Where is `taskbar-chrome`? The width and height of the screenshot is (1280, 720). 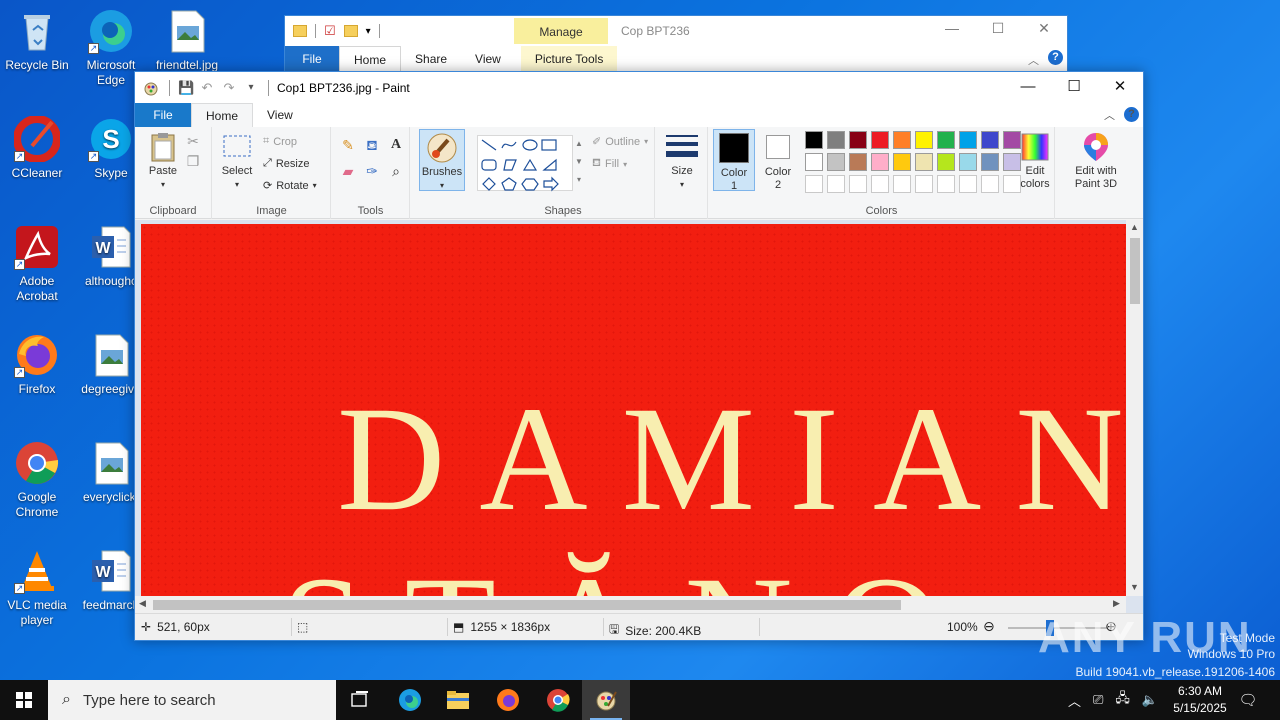
taskbar-chrome is located at coordinates (558, 700).